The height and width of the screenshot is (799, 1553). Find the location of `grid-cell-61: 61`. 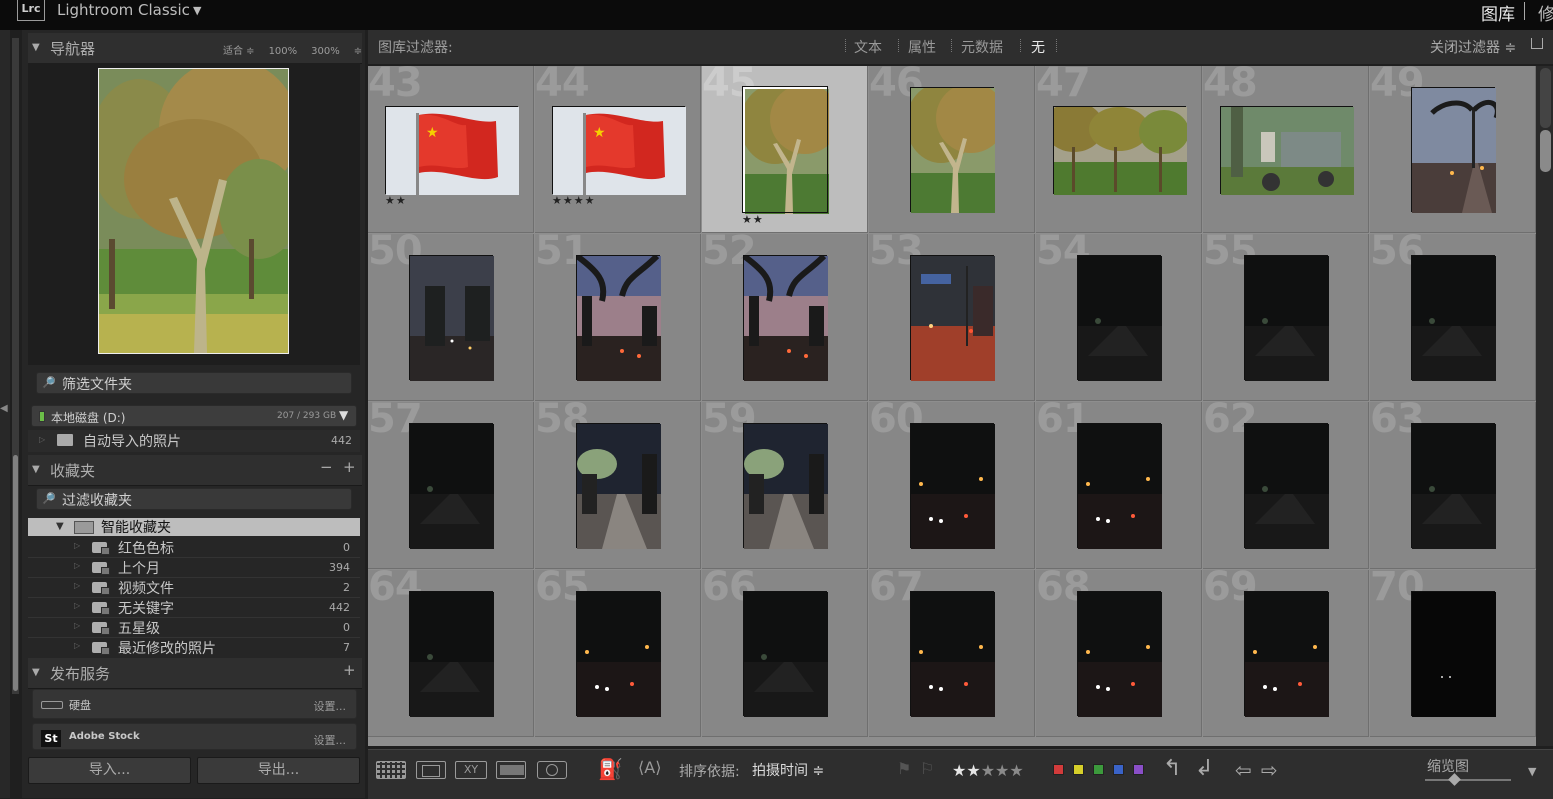

grid-cell-61: 61 is located at coordinates (1119, 485).